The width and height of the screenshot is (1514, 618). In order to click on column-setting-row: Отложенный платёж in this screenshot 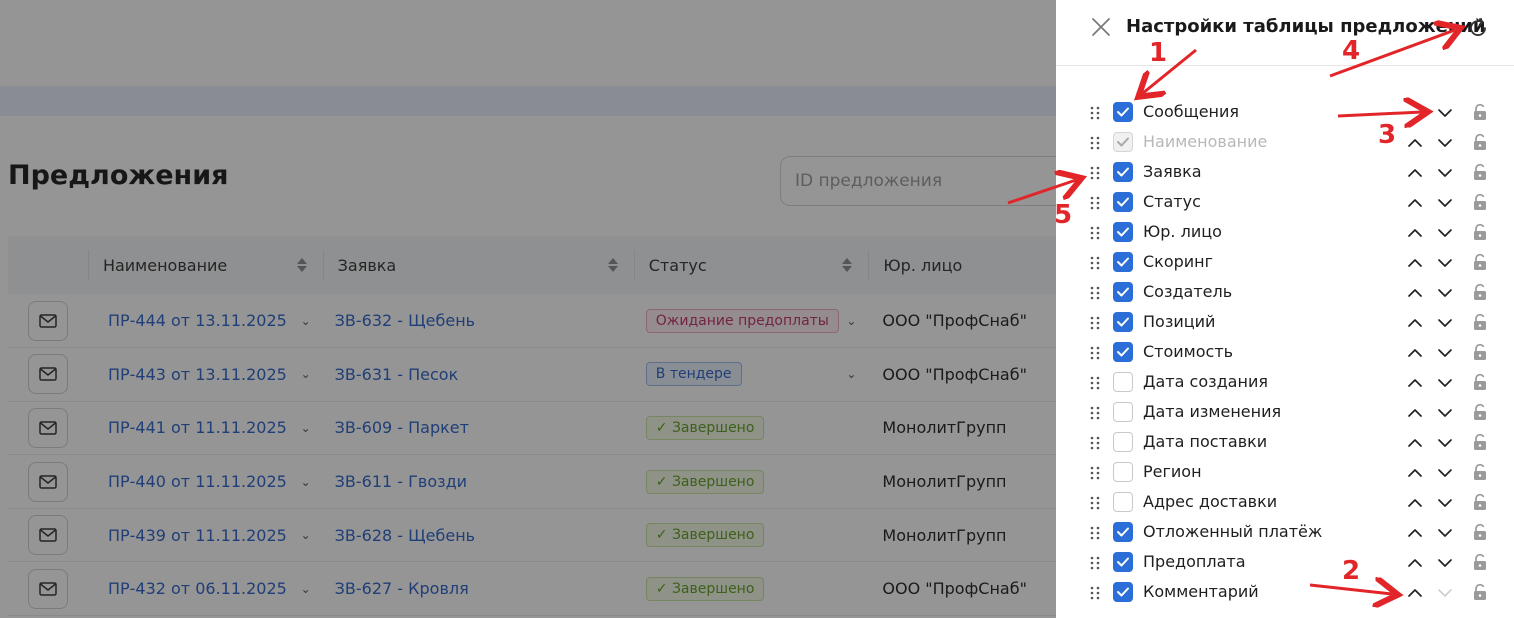, I will do `click(1285, 533)`.